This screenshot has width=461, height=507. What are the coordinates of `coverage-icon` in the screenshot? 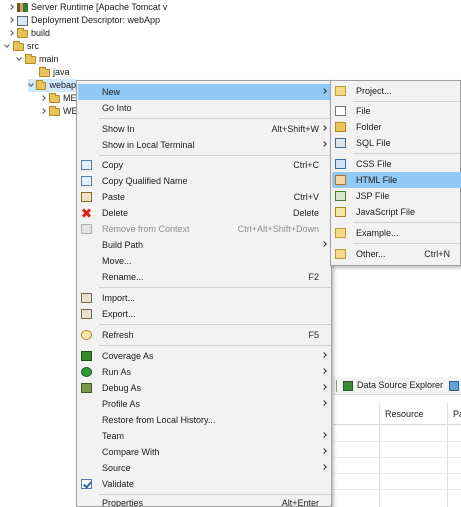 It's located at (86, 356).